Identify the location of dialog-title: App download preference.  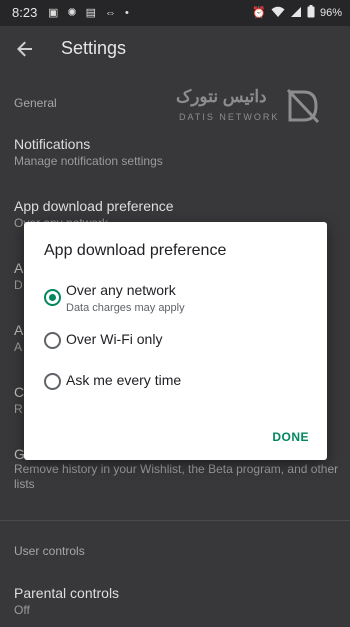
(135, 250).